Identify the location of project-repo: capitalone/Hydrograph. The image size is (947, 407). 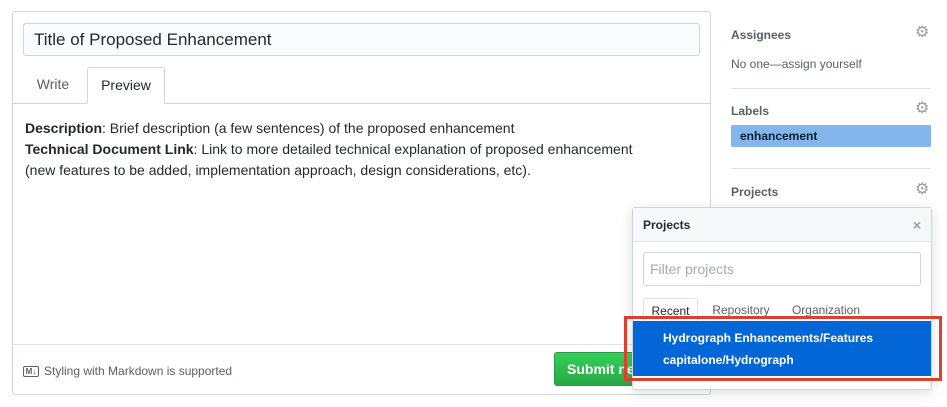
(728, 360).